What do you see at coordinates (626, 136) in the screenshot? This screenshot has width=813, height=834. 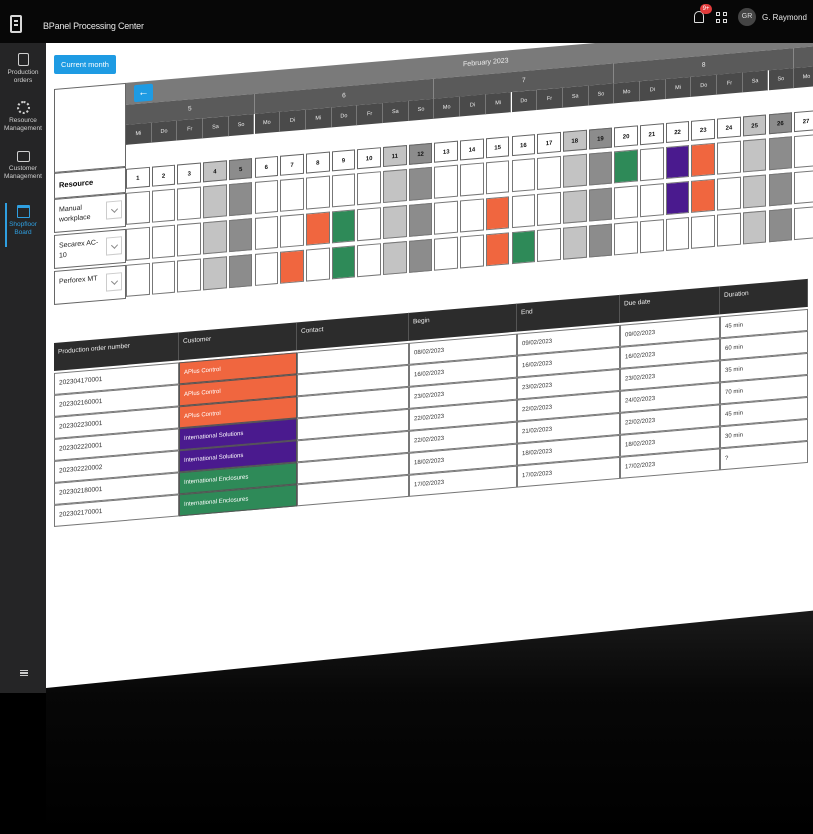 I see `date-cell: 20` at bounding box center [626, 136].